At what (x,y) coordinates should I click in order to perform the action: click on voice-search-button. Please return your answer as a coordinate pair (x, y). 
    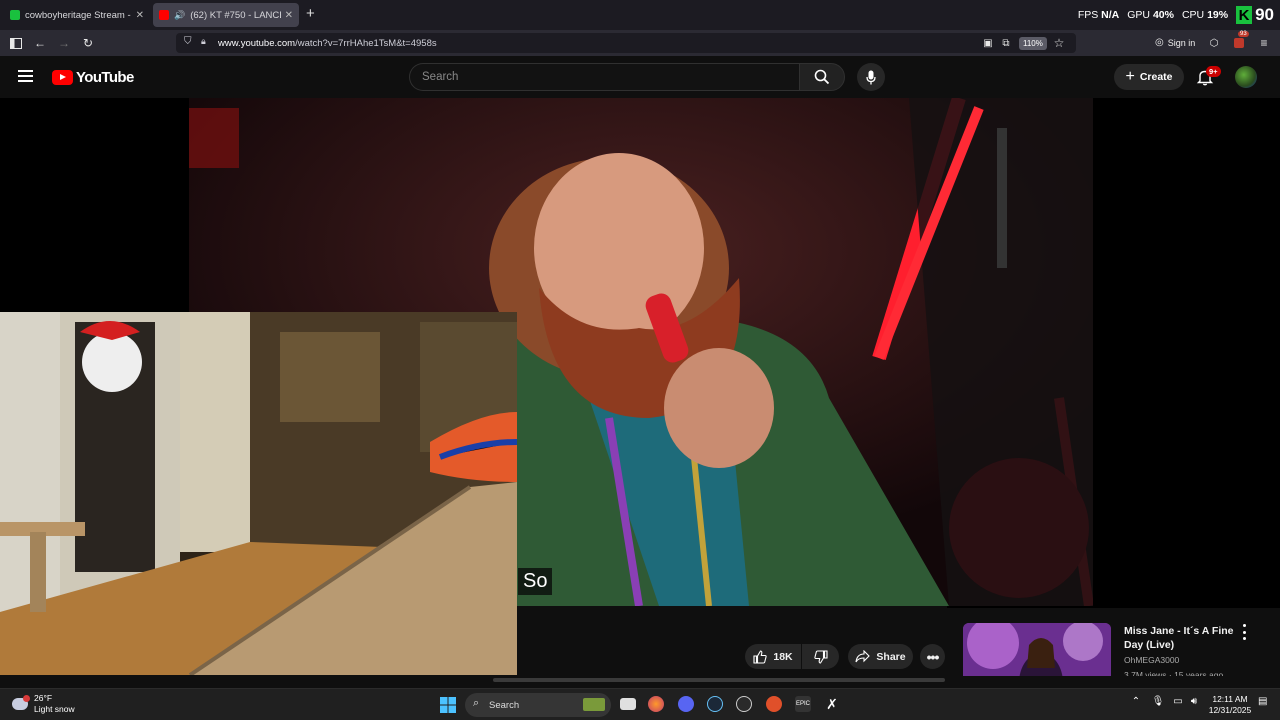
    Looking at the image, I should click on (871, 77).